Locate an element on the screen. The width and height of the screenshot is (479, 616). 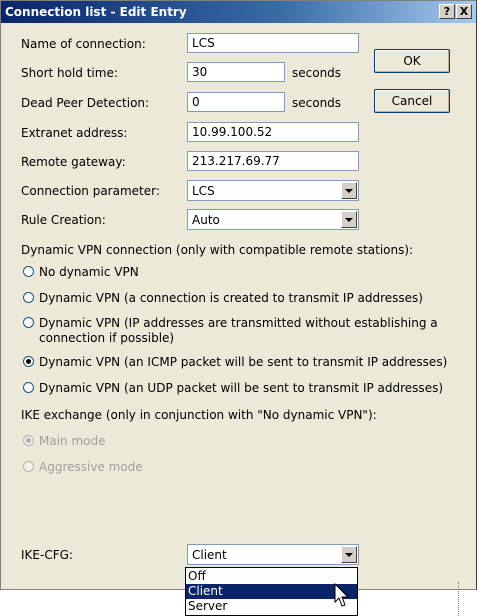
ike-cfg-option-off: Off is located at coordinates (271, 576).